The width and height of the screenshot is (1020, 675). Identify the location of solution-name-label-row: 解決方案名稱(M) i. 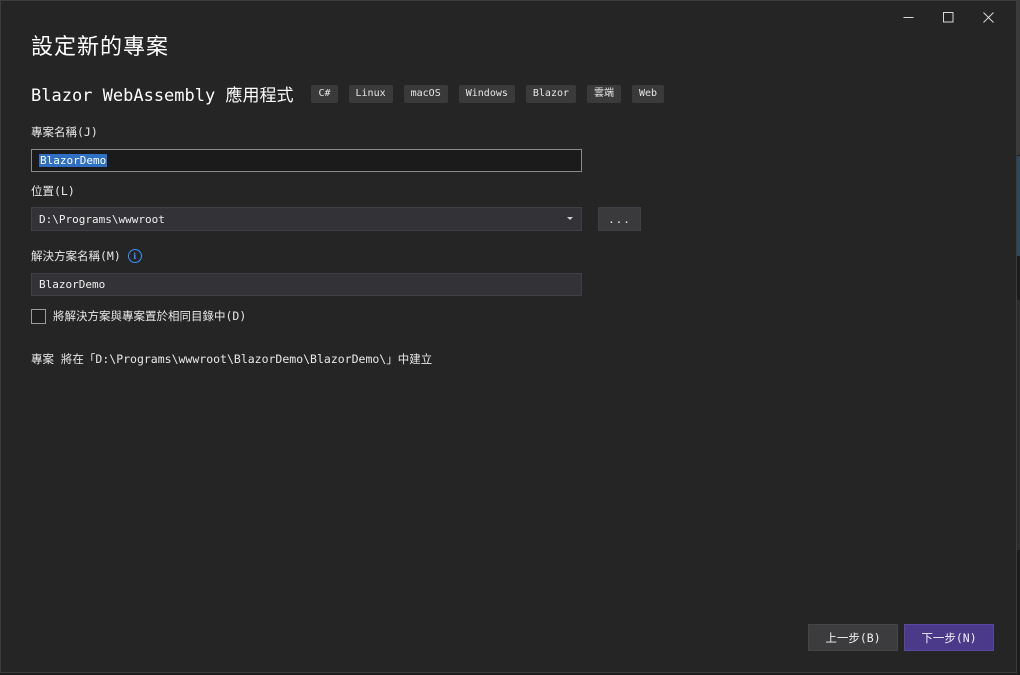
(86, 256).